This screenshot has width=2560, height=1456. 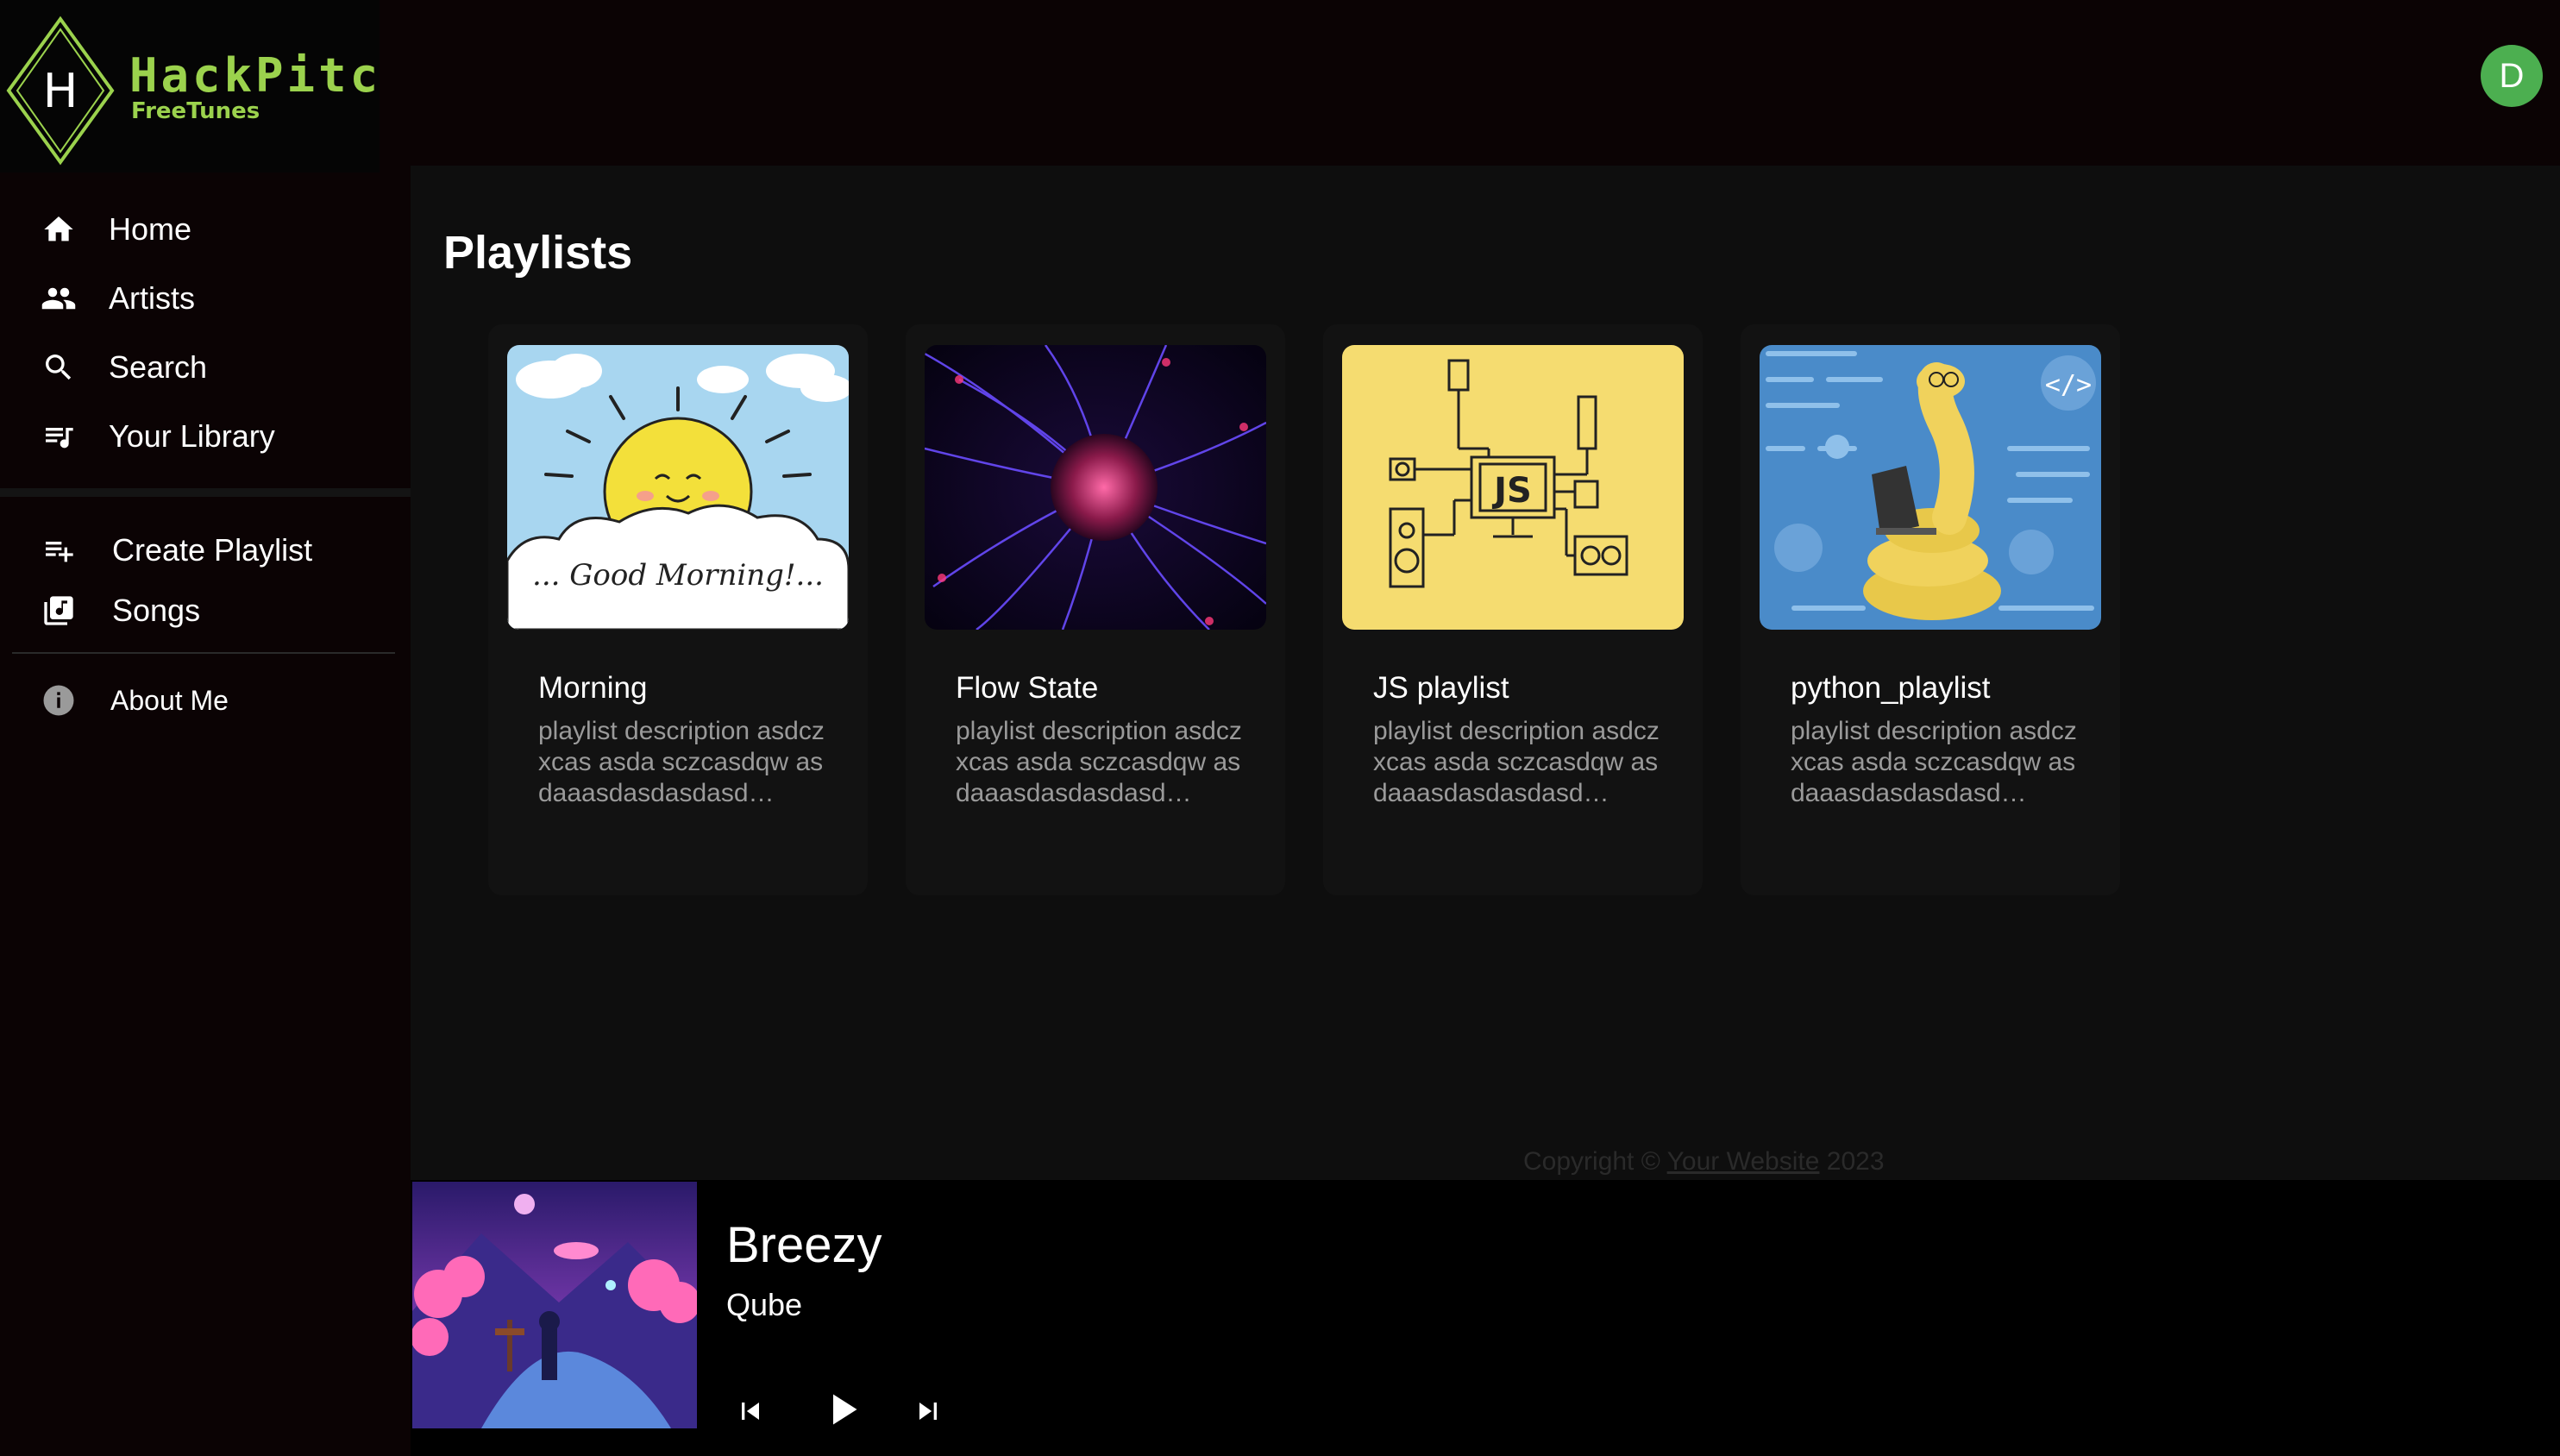 I want to click on logo-subtitle: FreeTunes, so click(x=196, y=111).